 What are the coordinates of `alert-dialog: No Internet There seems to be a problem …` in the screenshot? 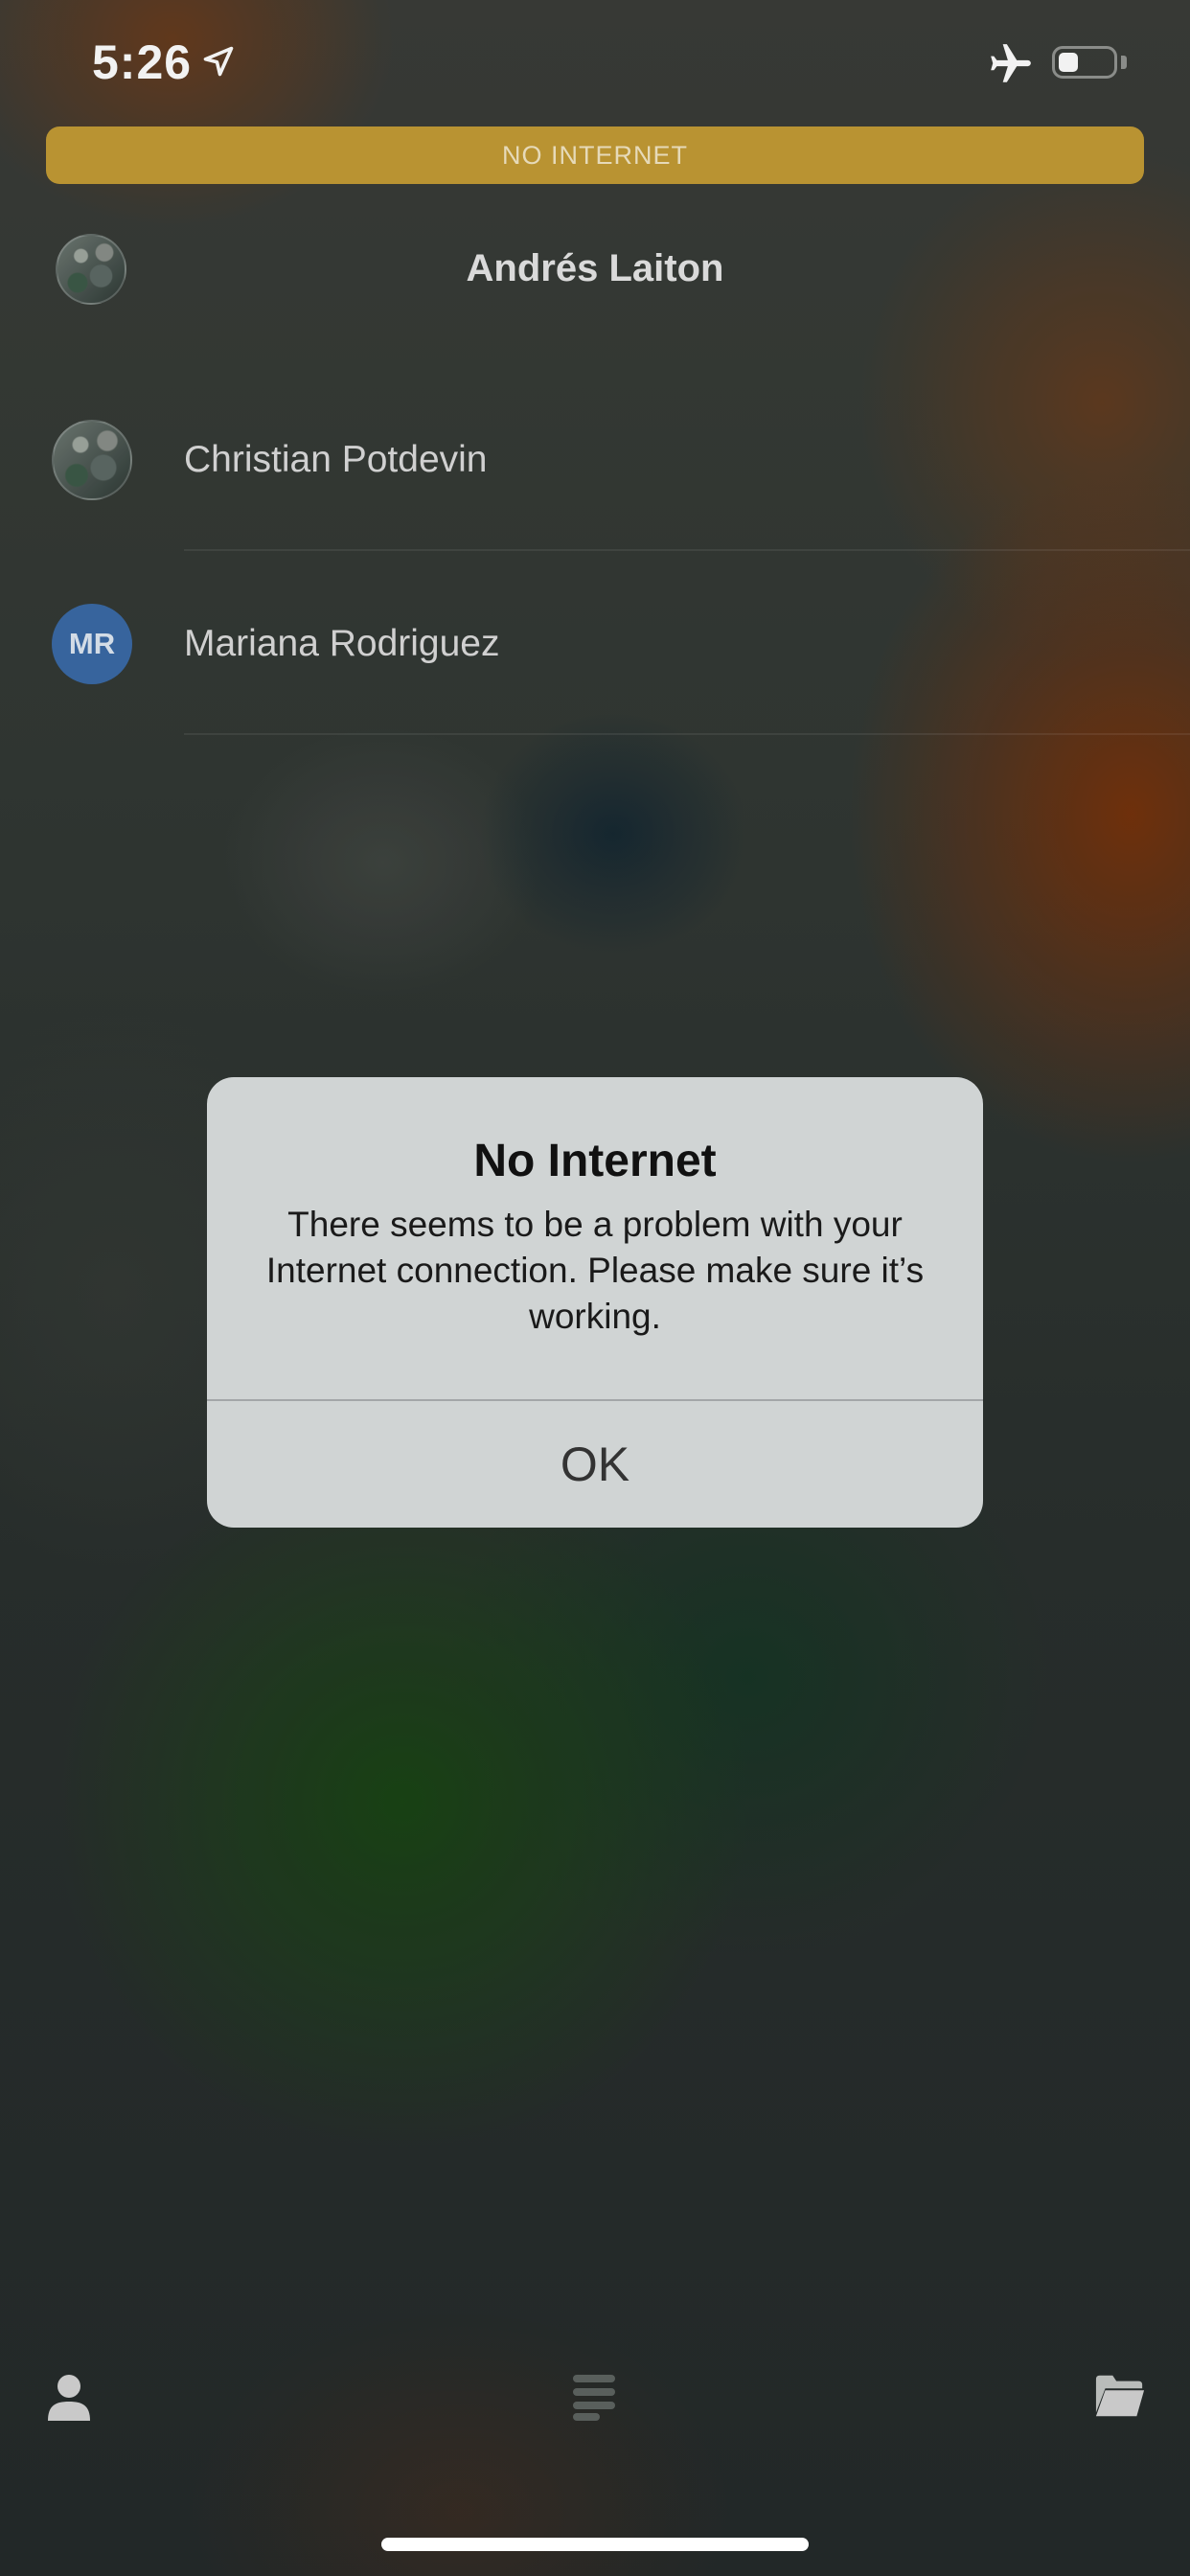 It's located at (595, 1302).